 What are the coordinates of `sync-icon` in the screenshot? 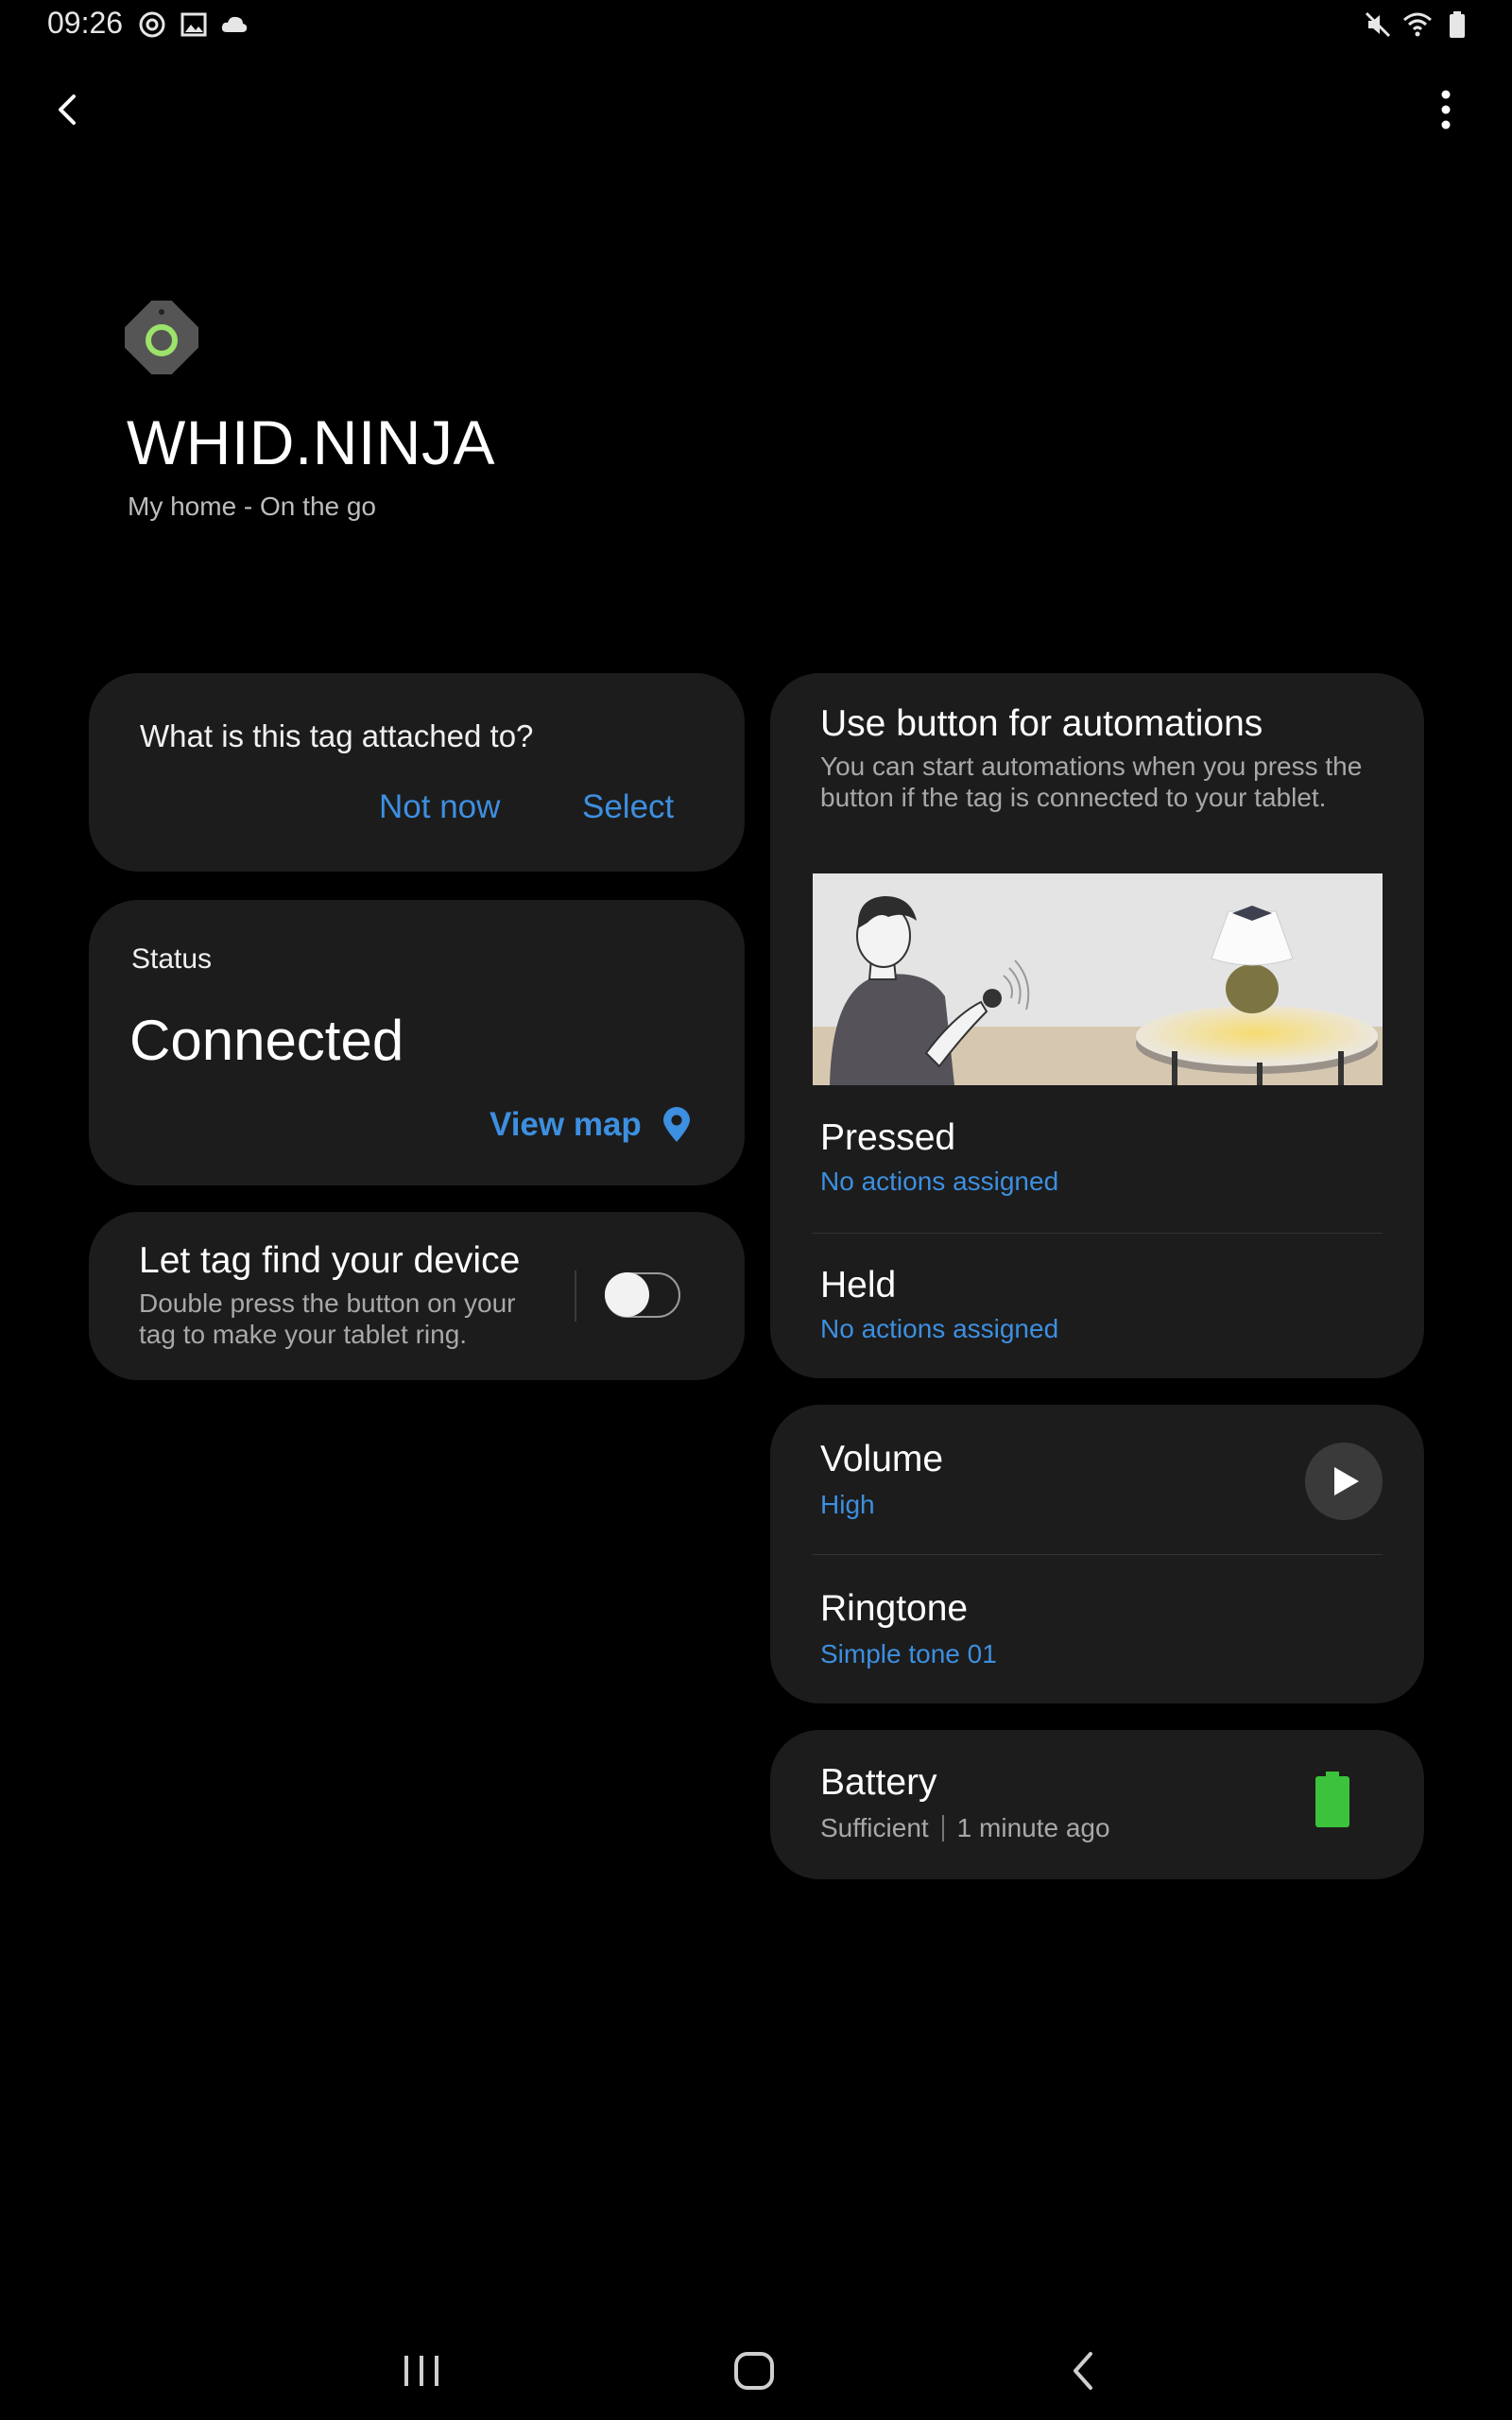 It's located at (152, 24).